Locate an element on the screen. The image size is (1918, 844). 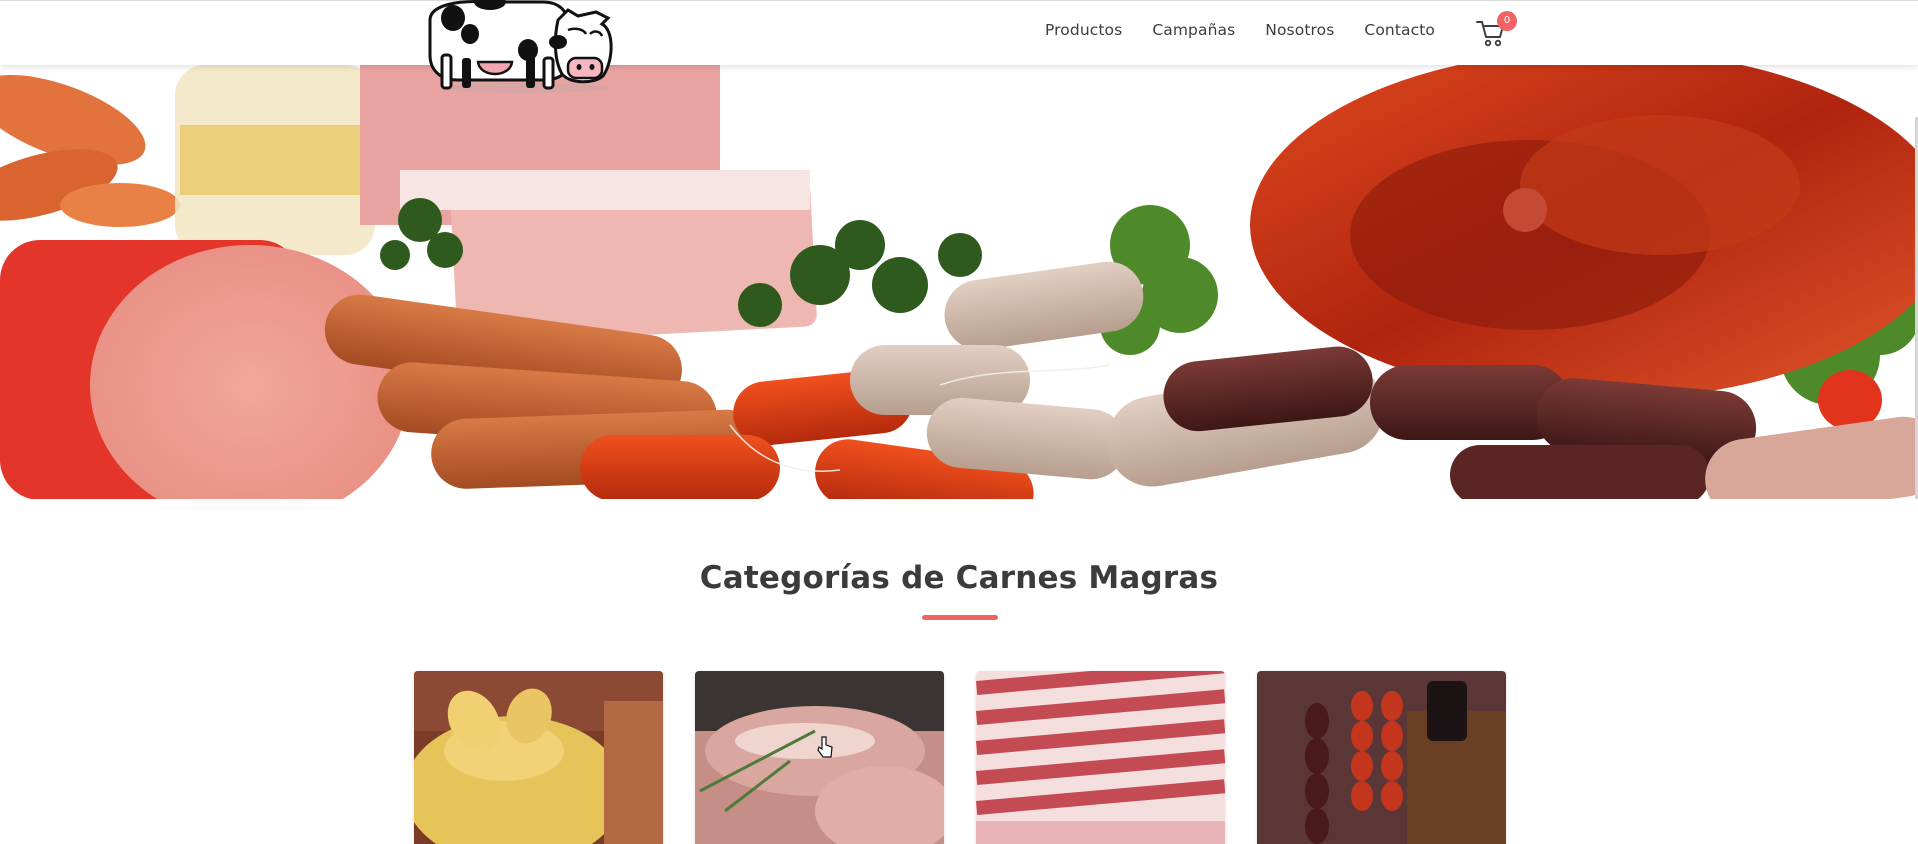
cart-count-badge: 0 is located at coordinates (1507, 21).